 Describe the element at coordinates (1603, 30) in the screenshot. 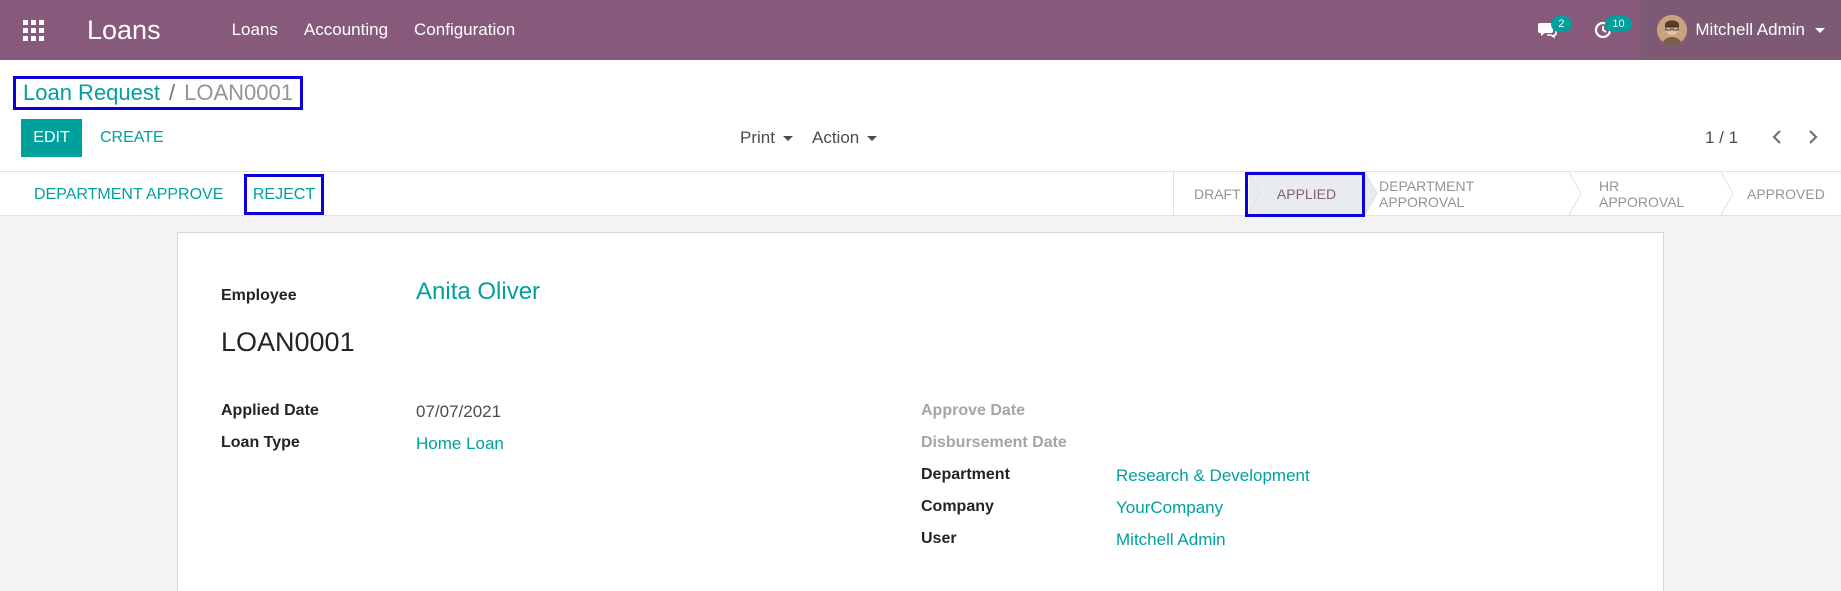

I see `activities-button: 10` at that location.